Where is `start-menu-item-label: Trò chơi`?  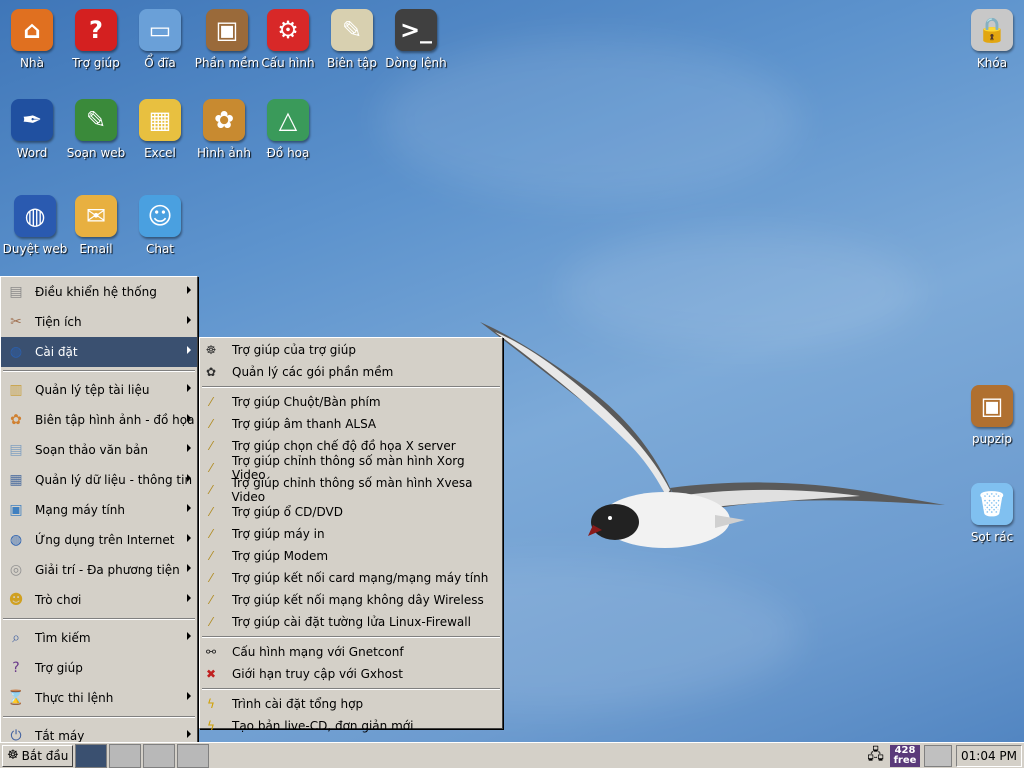 start-menu-item-label: Trò chơi is located at coordinates (58, 600).